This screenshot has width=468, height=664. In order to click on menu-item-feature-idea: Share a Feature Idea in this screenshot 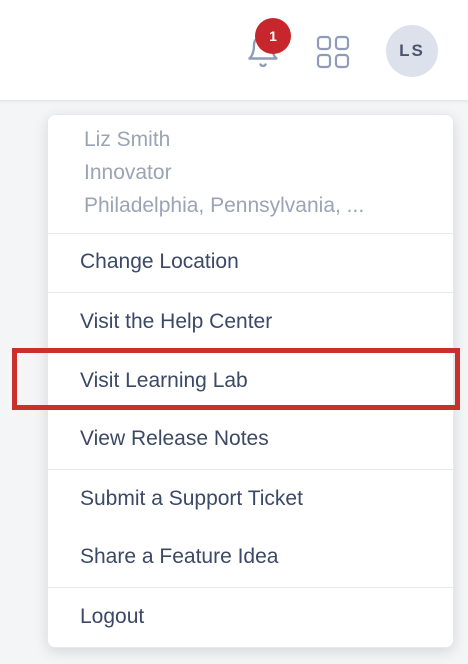, I will do `click(179, 557)`.